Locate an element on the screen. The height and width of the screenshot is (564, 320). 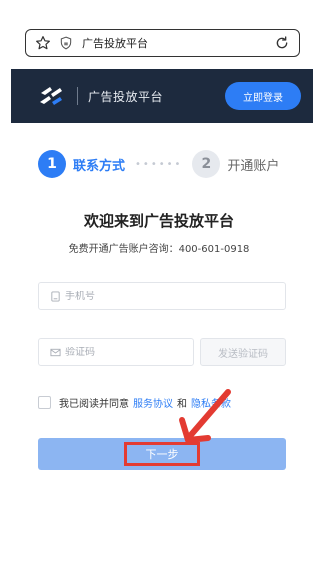
phone-field is located at coordinates (162, 296).